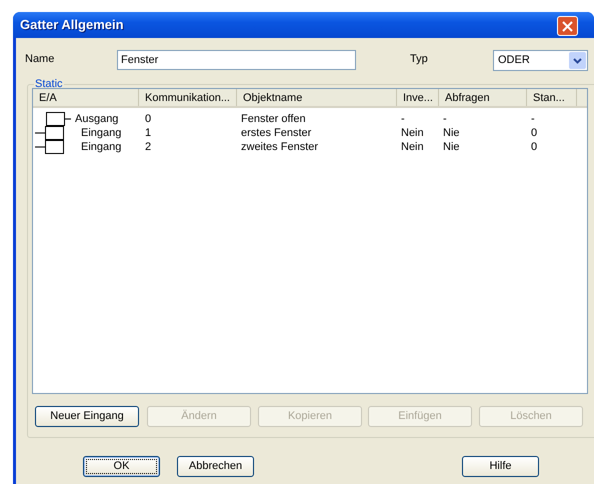 The height and width of the screenshot is (484, 594). Describe the element at coordinates (419, 59) in the screenshot. I see `field-label: Typ` at that location.